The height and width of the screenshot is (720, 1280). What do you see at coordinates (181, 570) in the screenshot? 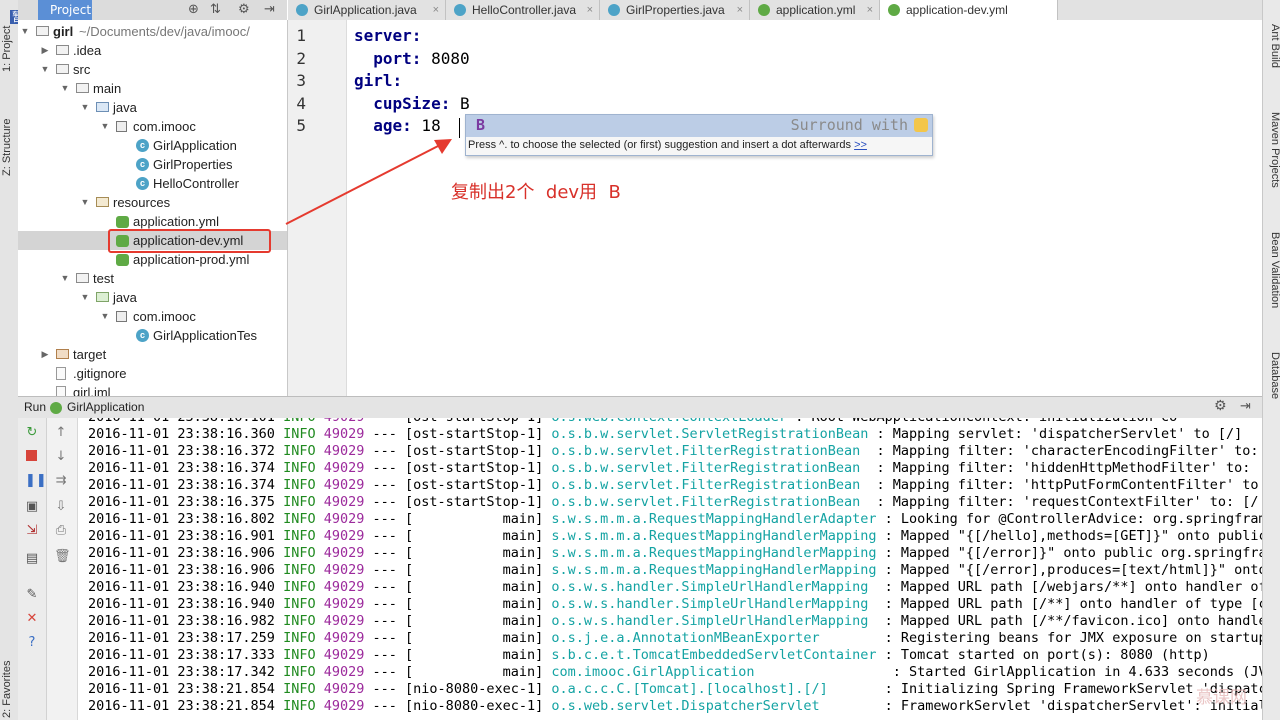
I see `log-timestamp: 2016-11-01 23:38:16.906` at bounding box center [181, 570].